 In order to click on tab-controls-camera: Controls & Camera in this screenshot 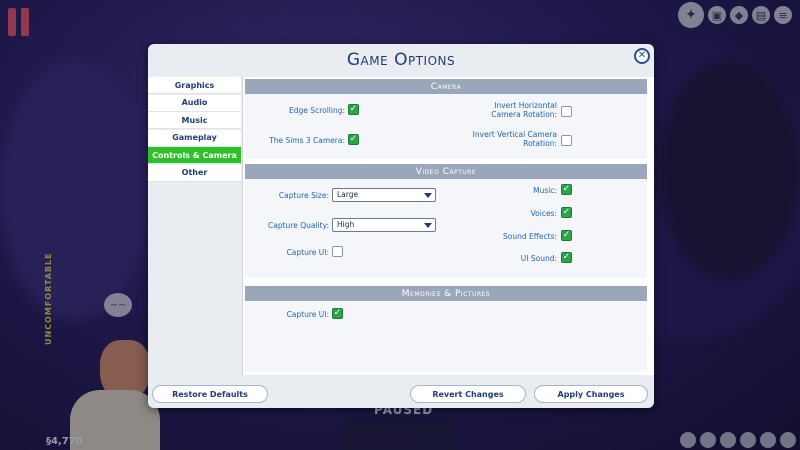, I will do `click(194, 155)`.